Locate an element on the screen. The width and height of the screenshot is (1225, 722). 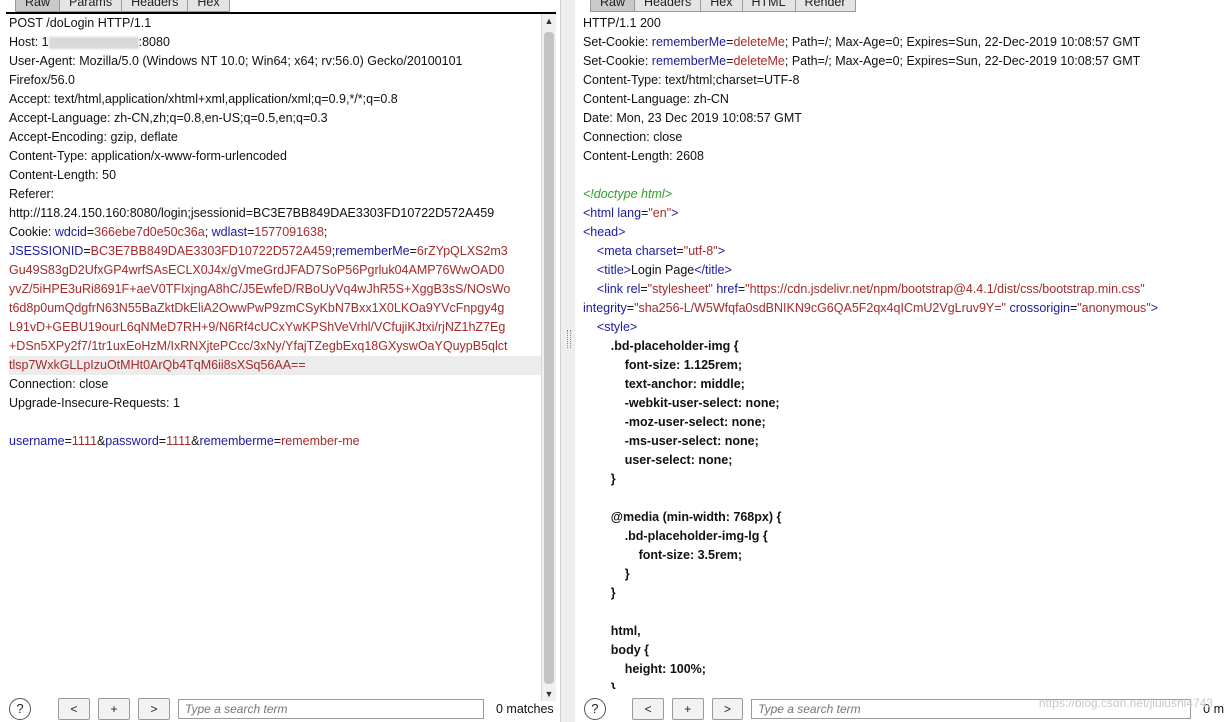
code-line: Date: Mon, 23 Dec 2019 10:08:57 GMT is located at coordinates (903, 118).